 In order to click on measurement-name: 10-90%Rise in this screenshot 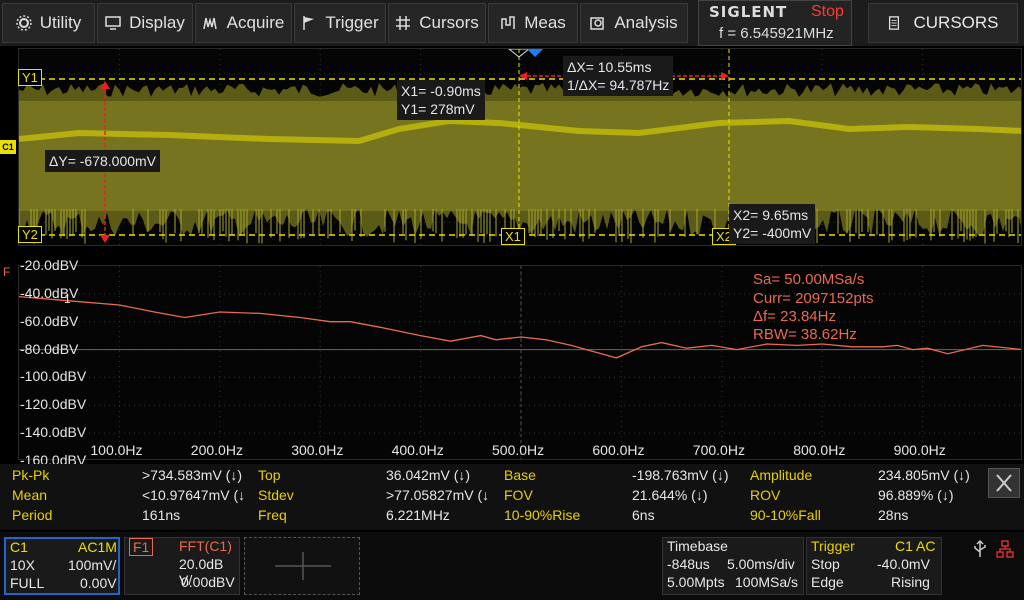, I will do `click(542, 515)`.